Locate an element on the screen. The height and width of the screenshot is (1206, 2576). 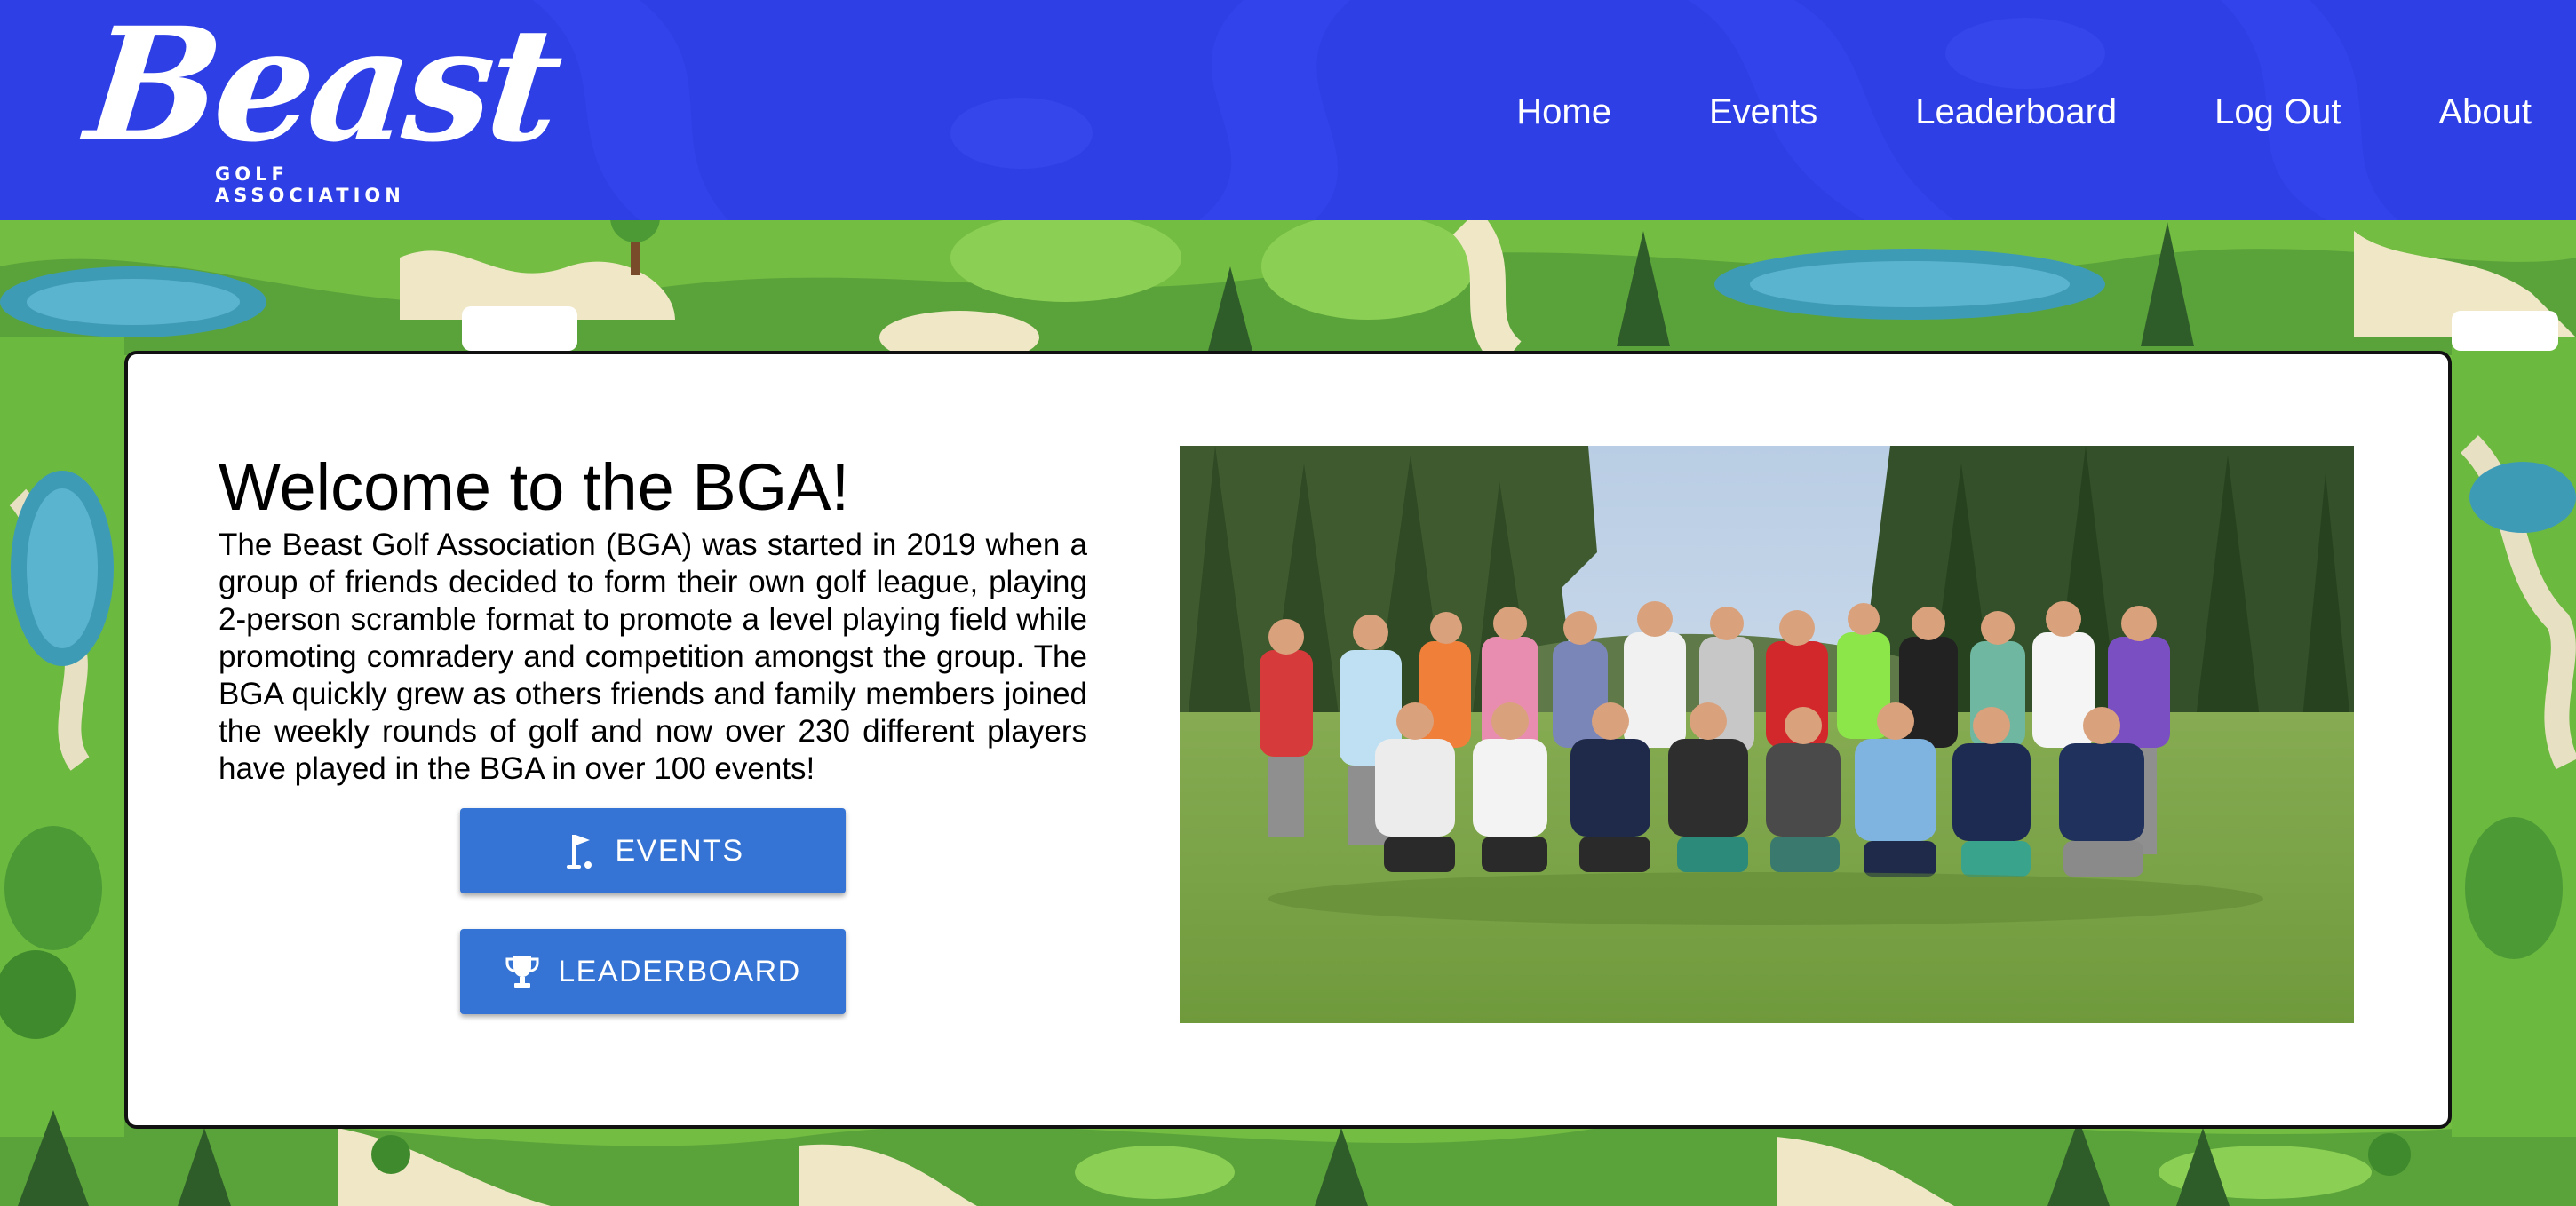
page-title: Welcome to the BGA! is located at coordinates (534, 487).